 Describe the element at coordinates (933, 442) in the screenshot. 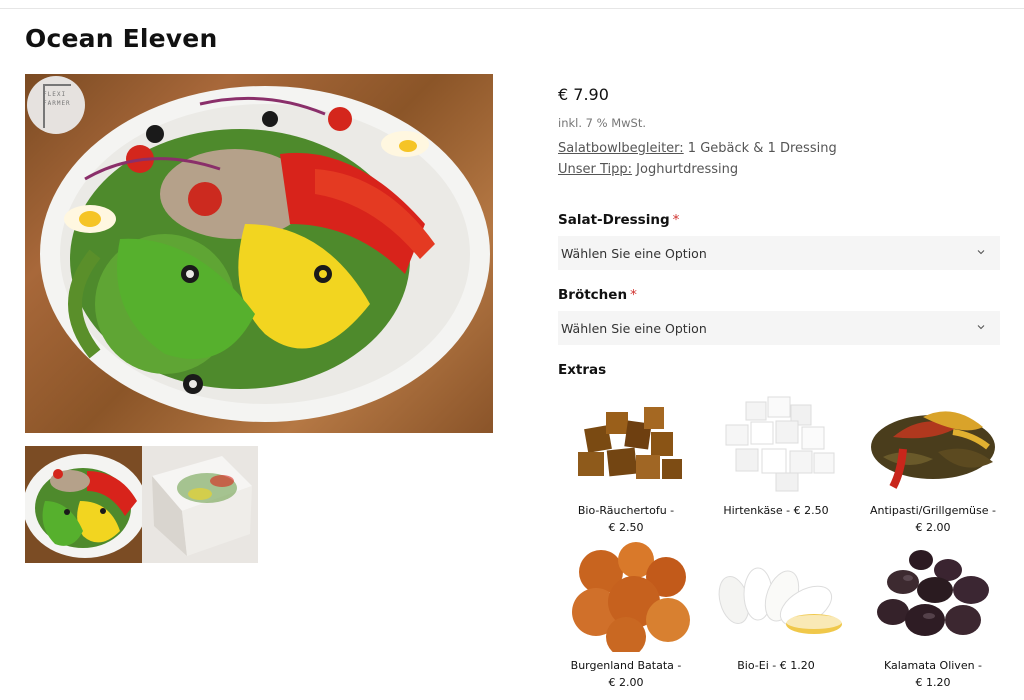

I see `antipasti-image` at that location.